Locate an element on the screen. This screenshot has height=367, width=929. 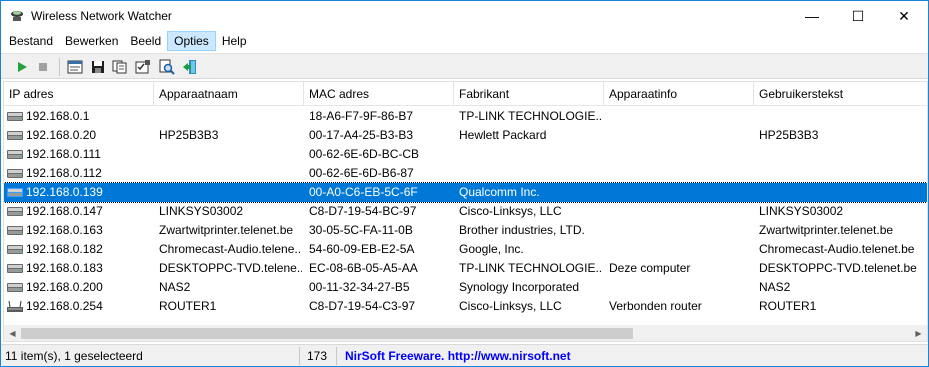
horizontal-scrollbar: ◀ ▶ is located at coordinates (465, 333).